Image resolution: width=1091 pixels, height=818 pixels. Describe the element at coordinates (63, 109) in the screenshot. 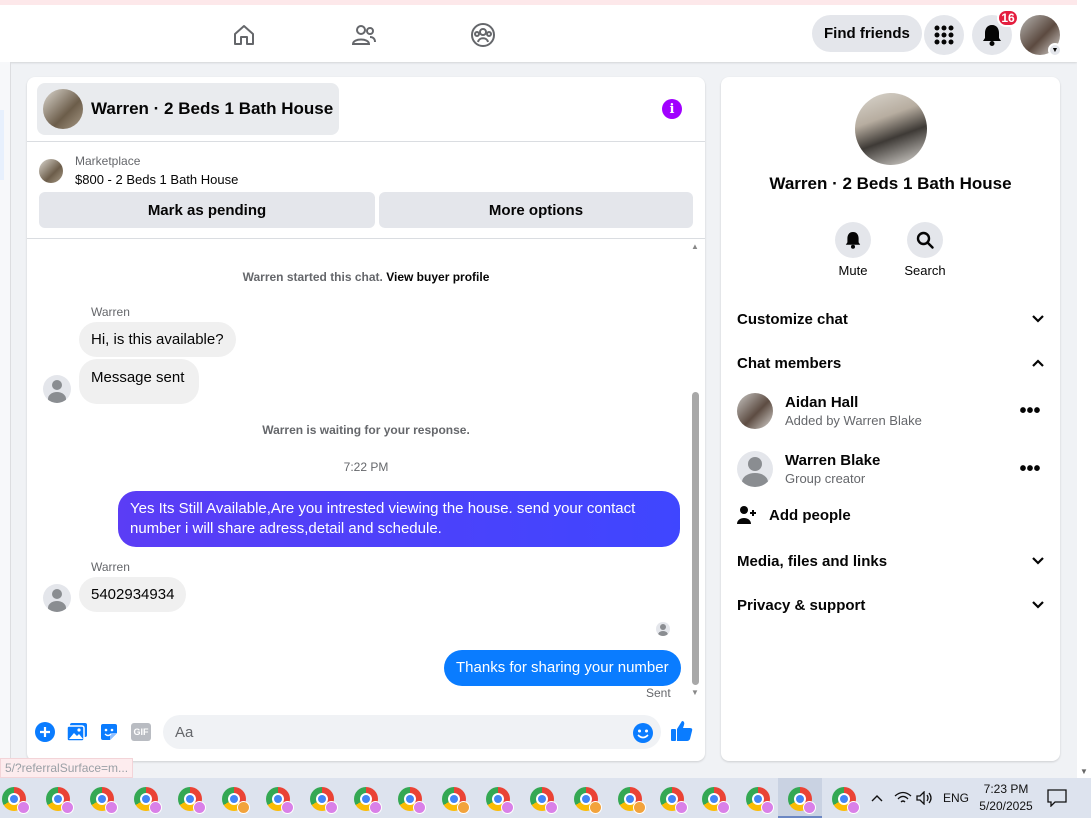

I see `listing-avatar` at that location.